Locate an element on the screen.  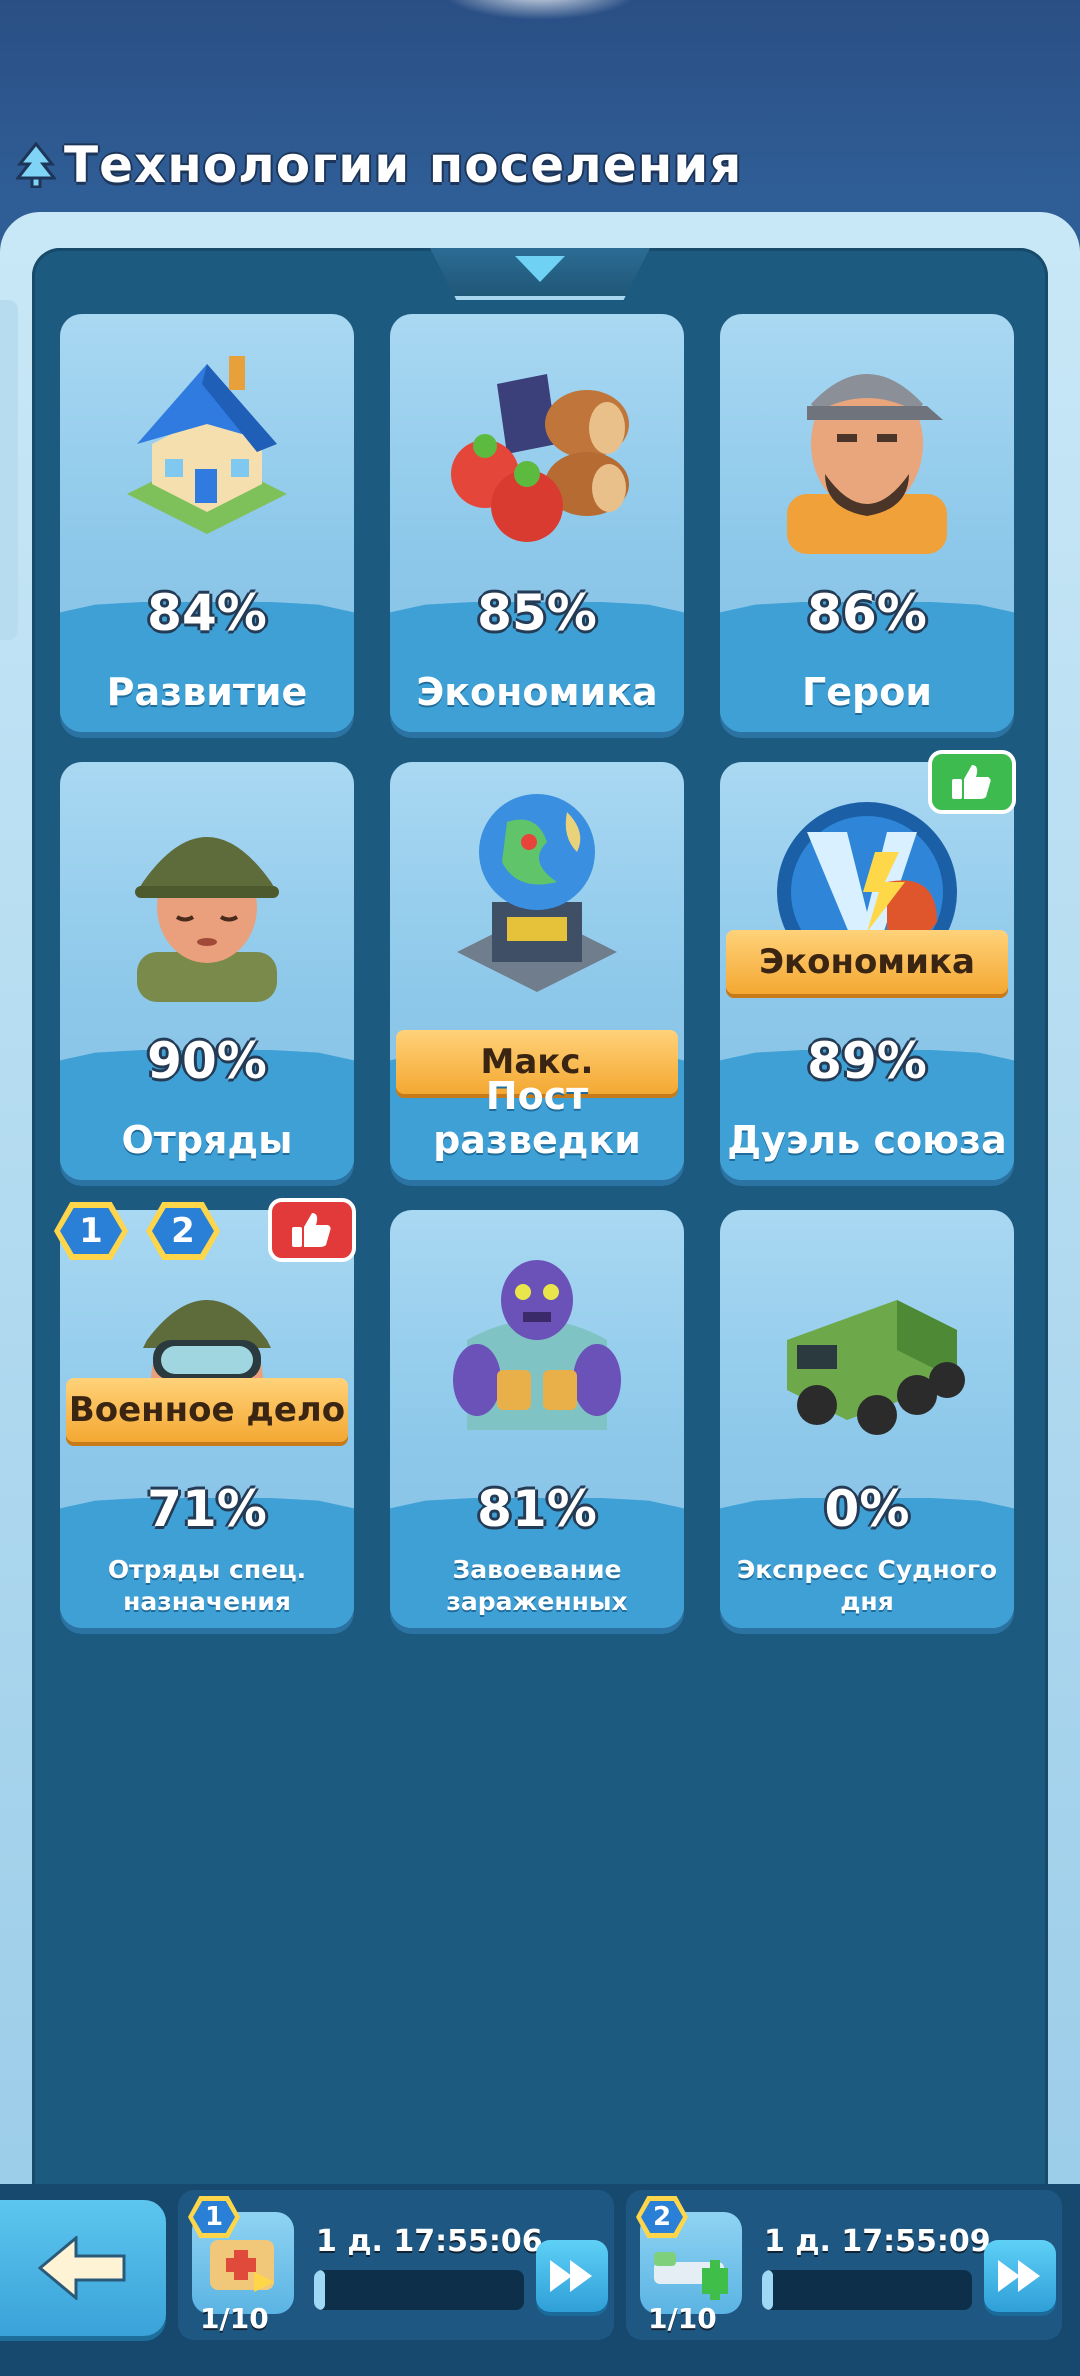
zombie-icon is located at coordinates (537, 1345).